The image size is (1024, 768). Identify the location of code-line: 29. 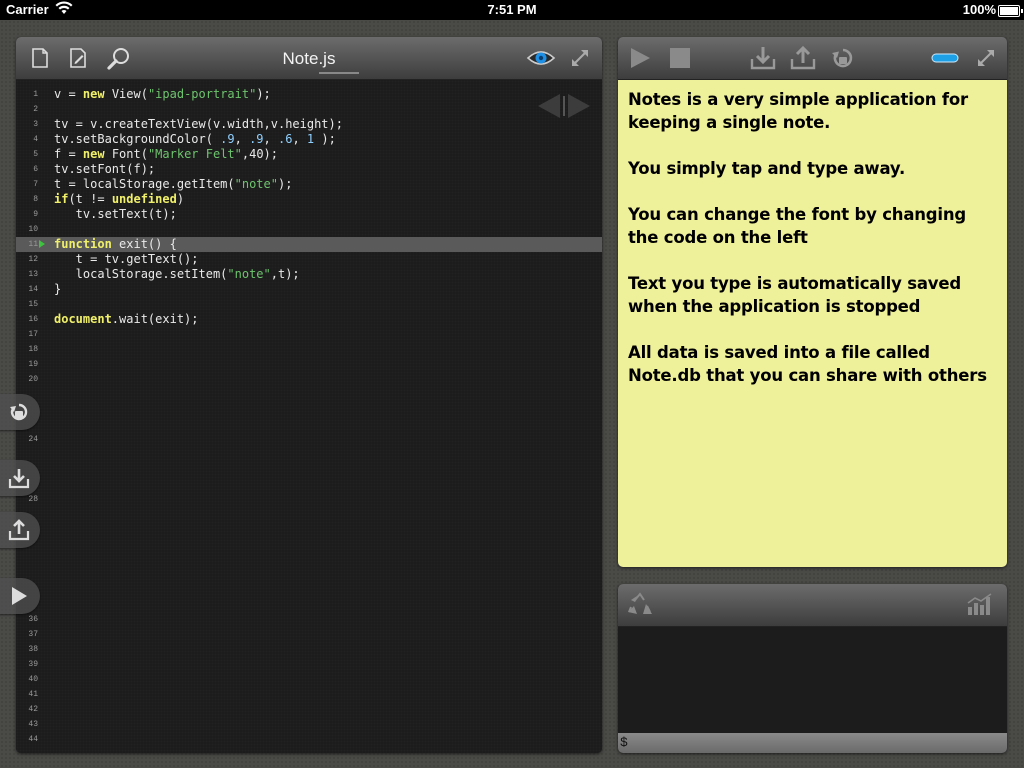
(309, 514).